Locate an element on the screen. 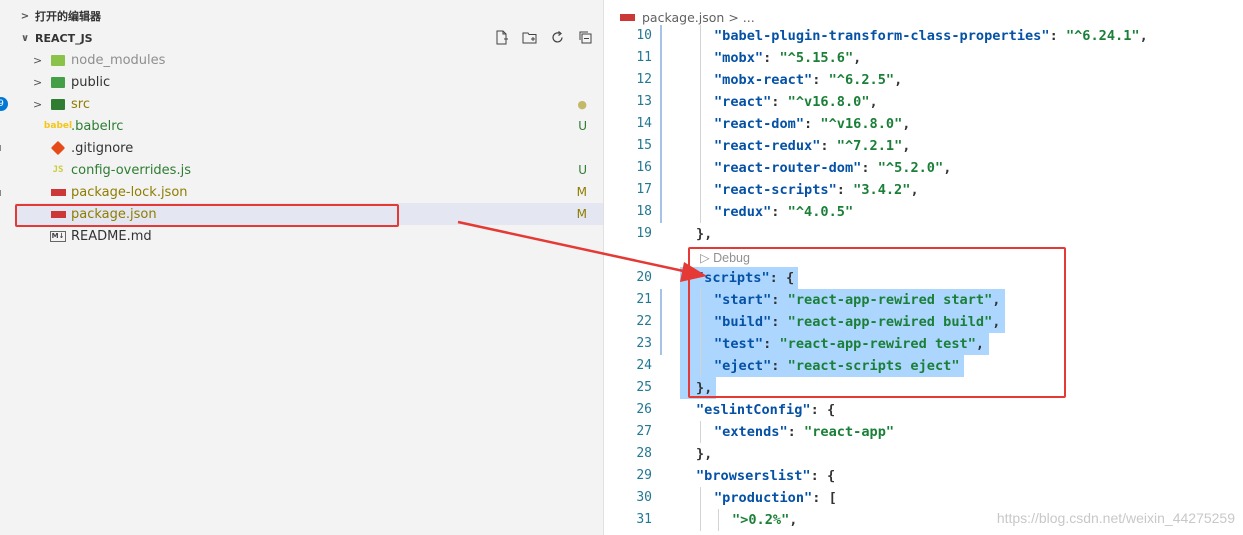 This screenshot has width=1243, height=535. tree-item-gitignore: .gitignore is located at coordinates (309, 148).